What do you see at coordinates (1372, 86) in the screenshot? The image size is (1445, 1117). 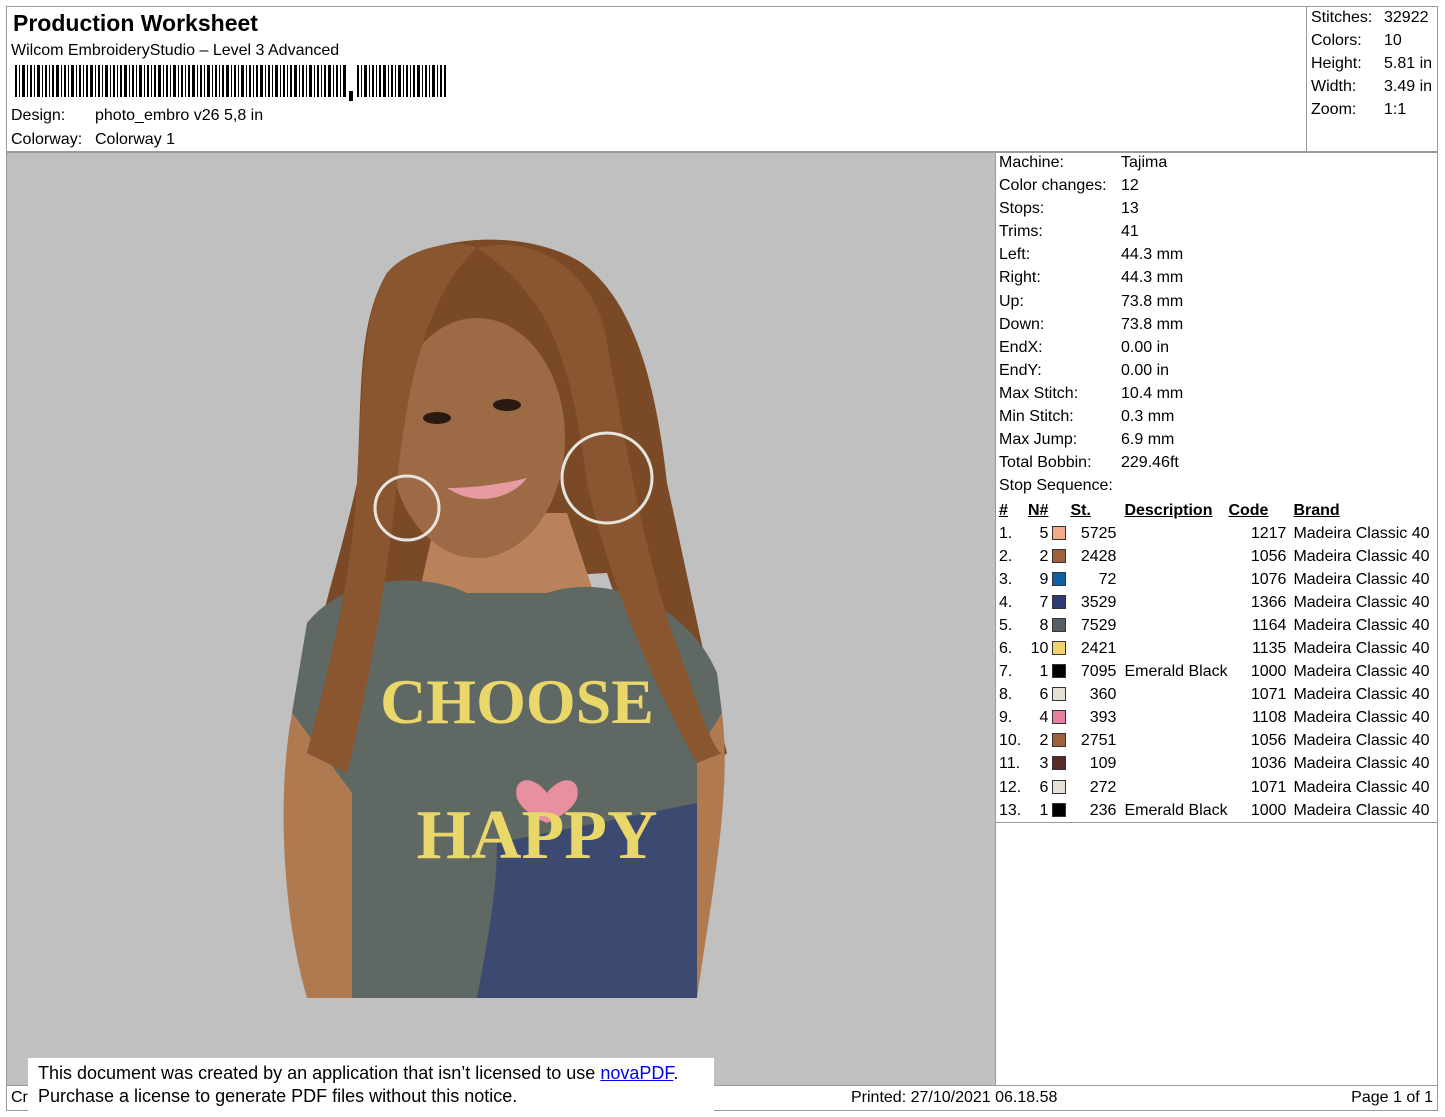 I see `summary-width: Width: 3.49 in` at bounding box center [1372, 86].